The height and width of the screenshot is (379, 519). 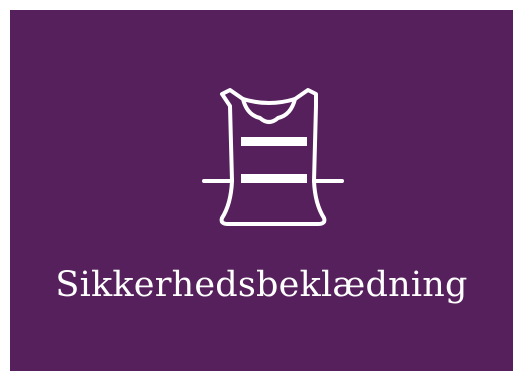 I want to click on tile-label: Sikkerhedsbeklædning, so click(x=261, y=285).